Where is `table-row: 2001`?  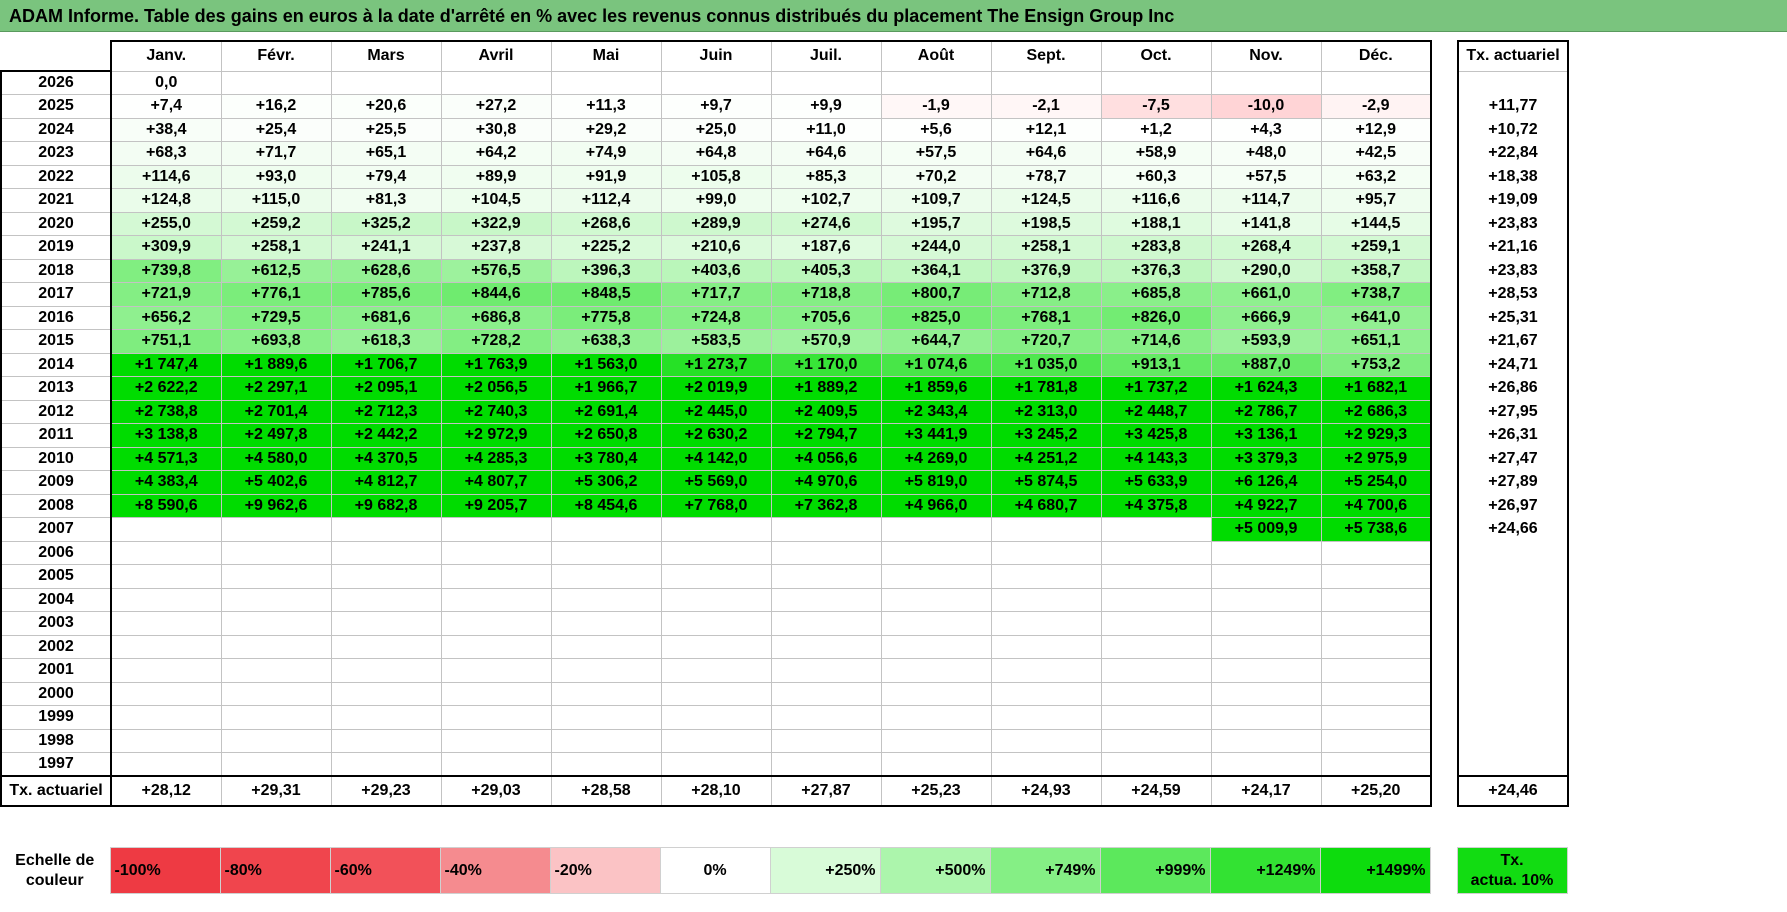 table-row: 2001 is located at coordinates (784, 670).